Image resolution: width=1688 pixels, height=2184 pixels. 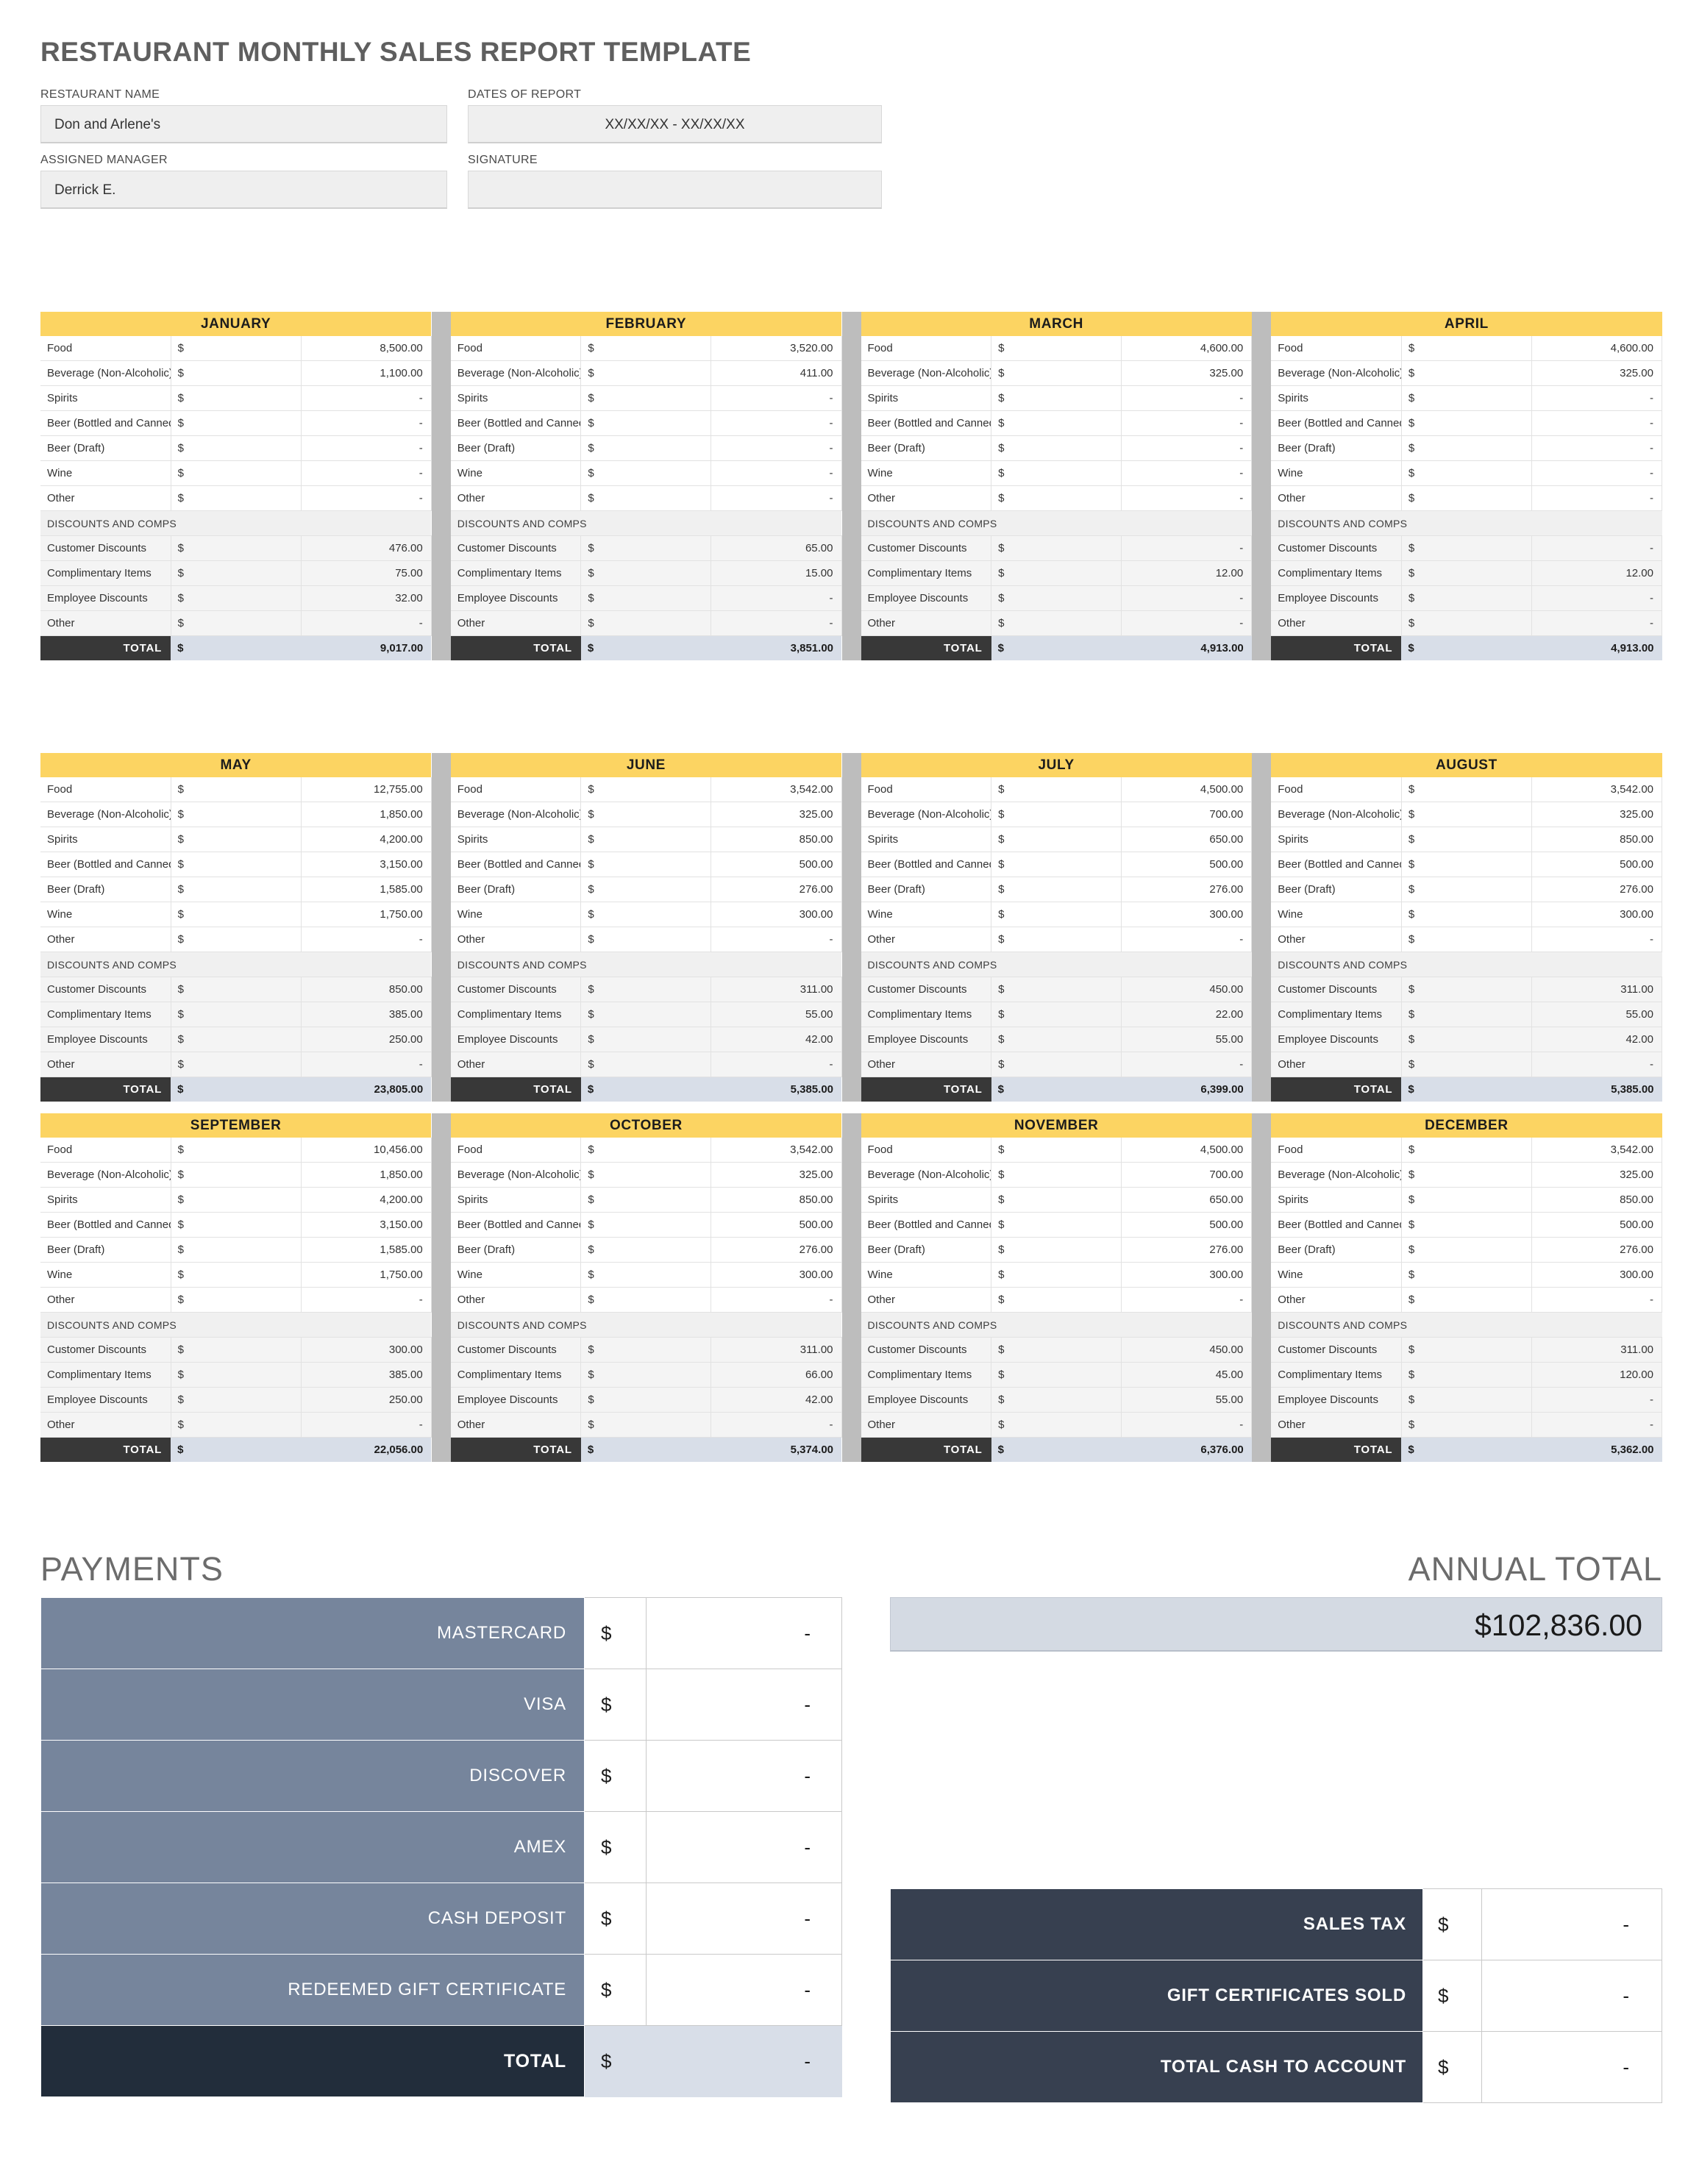 What do you see at coordinates (776, 373) in the screenshot?
I see `row-amount: 411.00` at bounding box center [776, 373].